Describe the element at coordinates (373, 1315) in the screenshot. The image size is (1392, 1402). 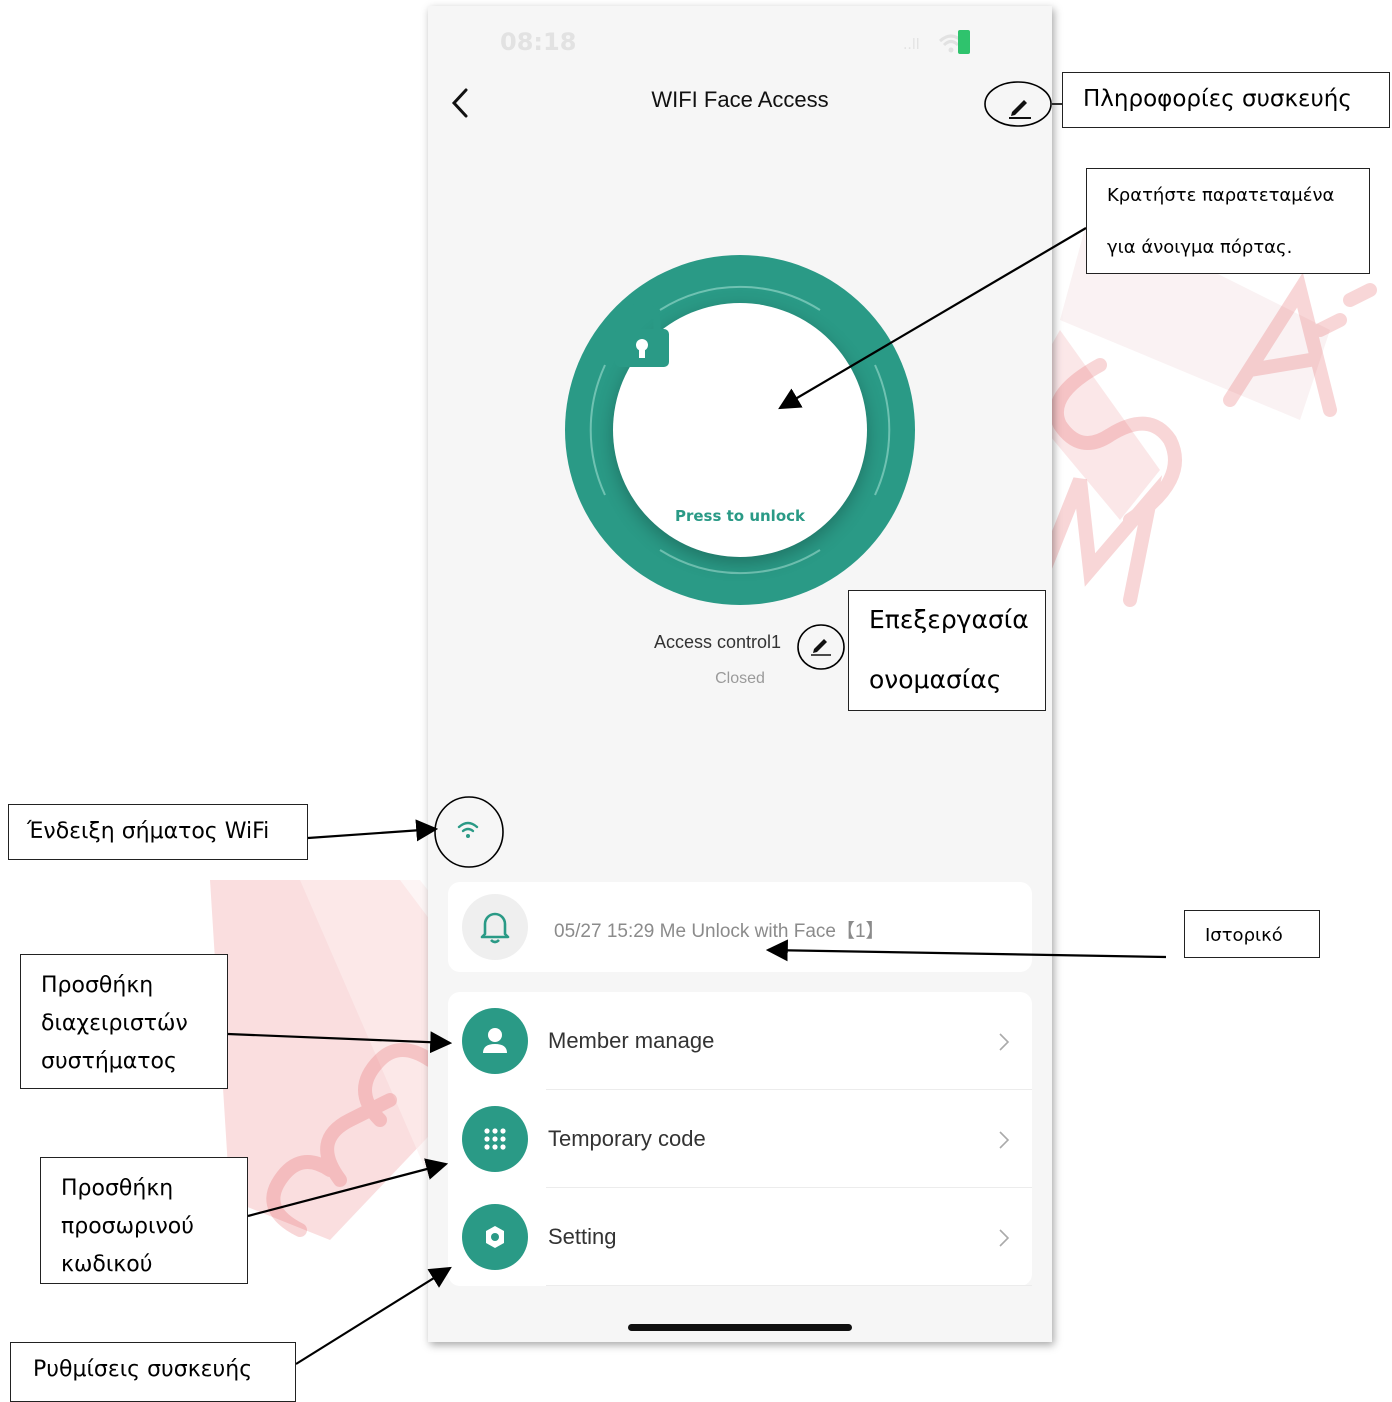
I see `arrow-setting` at that location.